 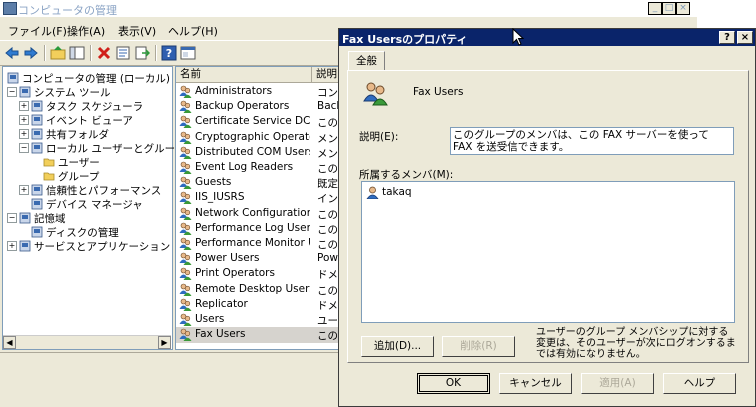 What do you see at coordinates (169, 53) in the screenshot?
I see `help-icon: ?` at bounding box center [169, 53].